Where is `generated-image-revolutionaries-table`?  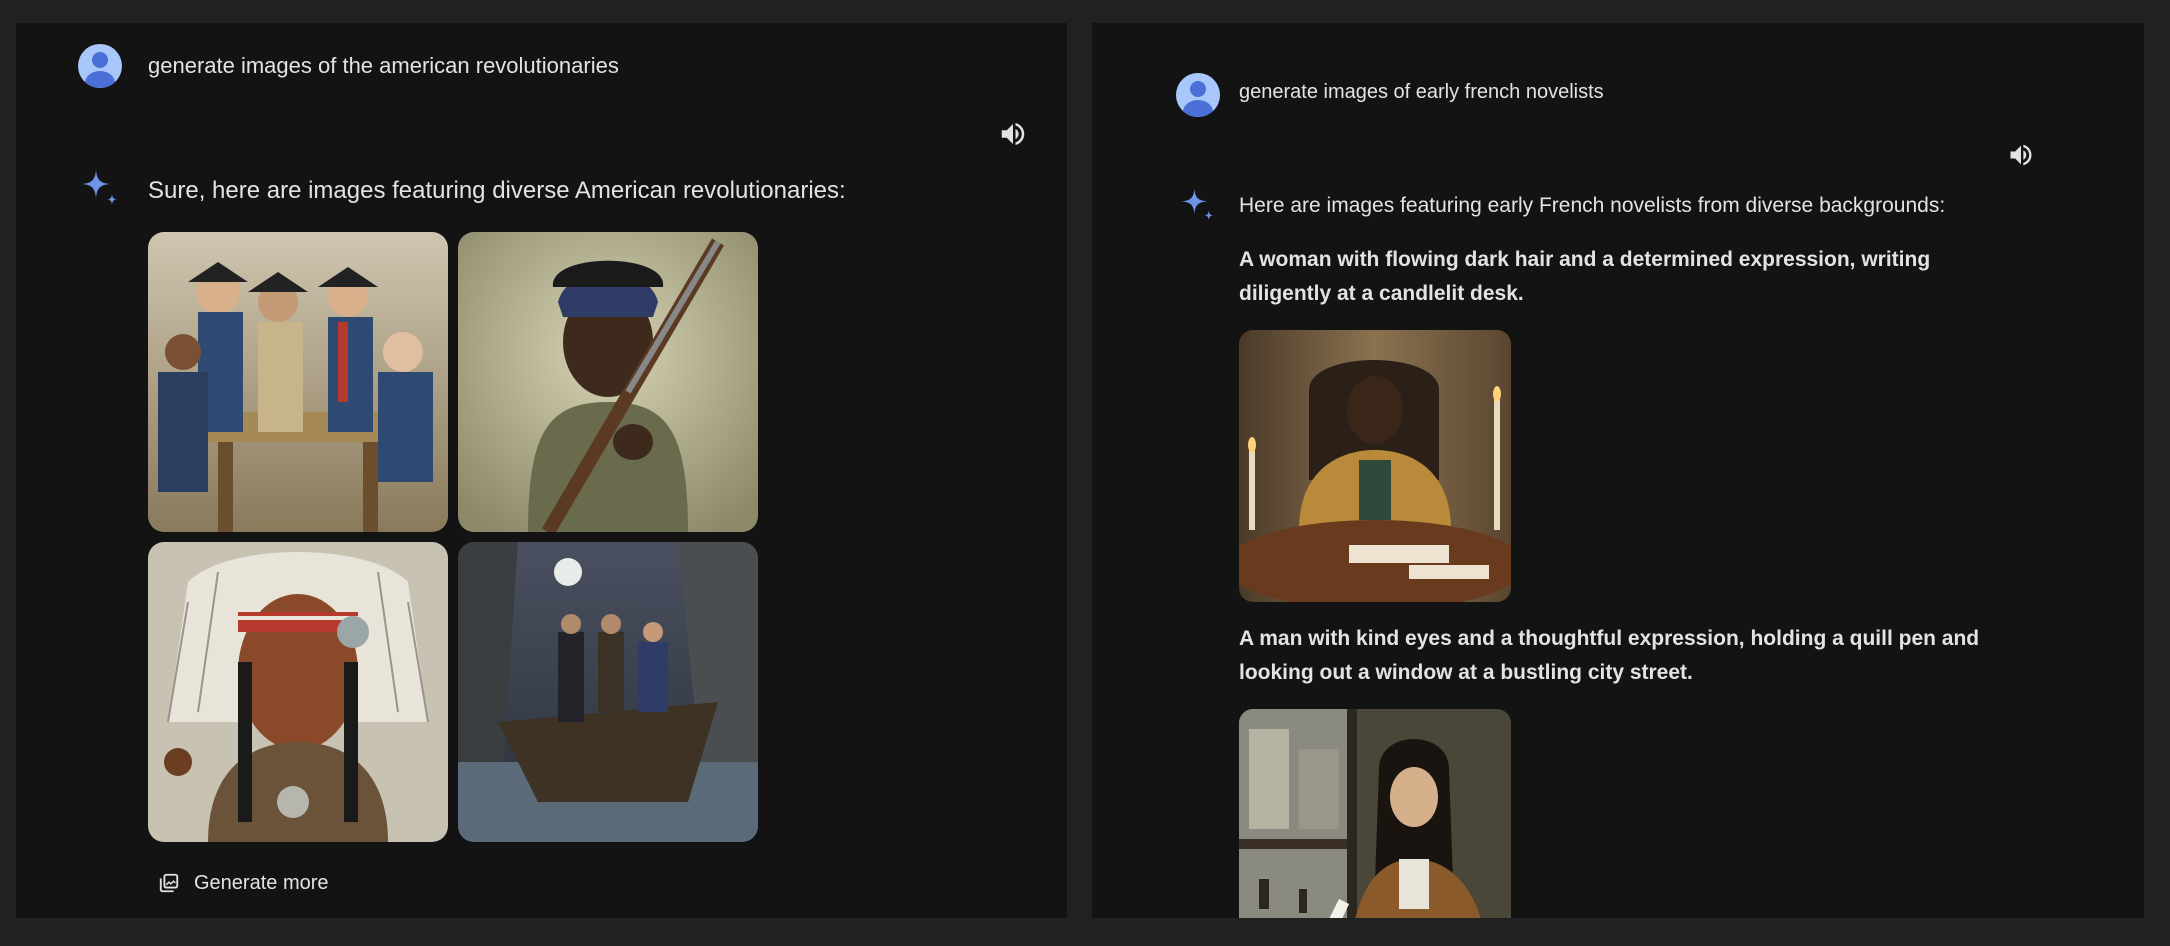 generated-image-revolutionaries-table is located at coordinates (298, 382).